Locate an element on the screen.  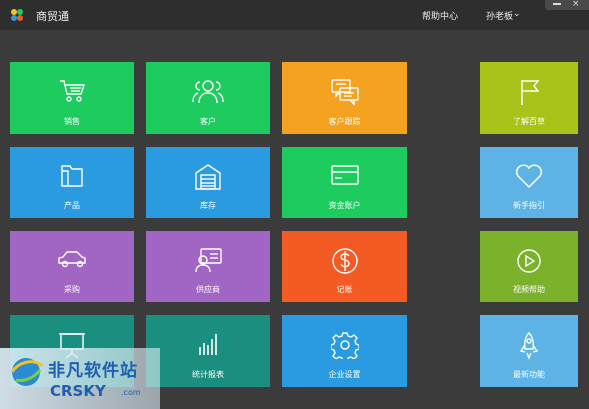
gear-icon is located at coordinates (344, 345).